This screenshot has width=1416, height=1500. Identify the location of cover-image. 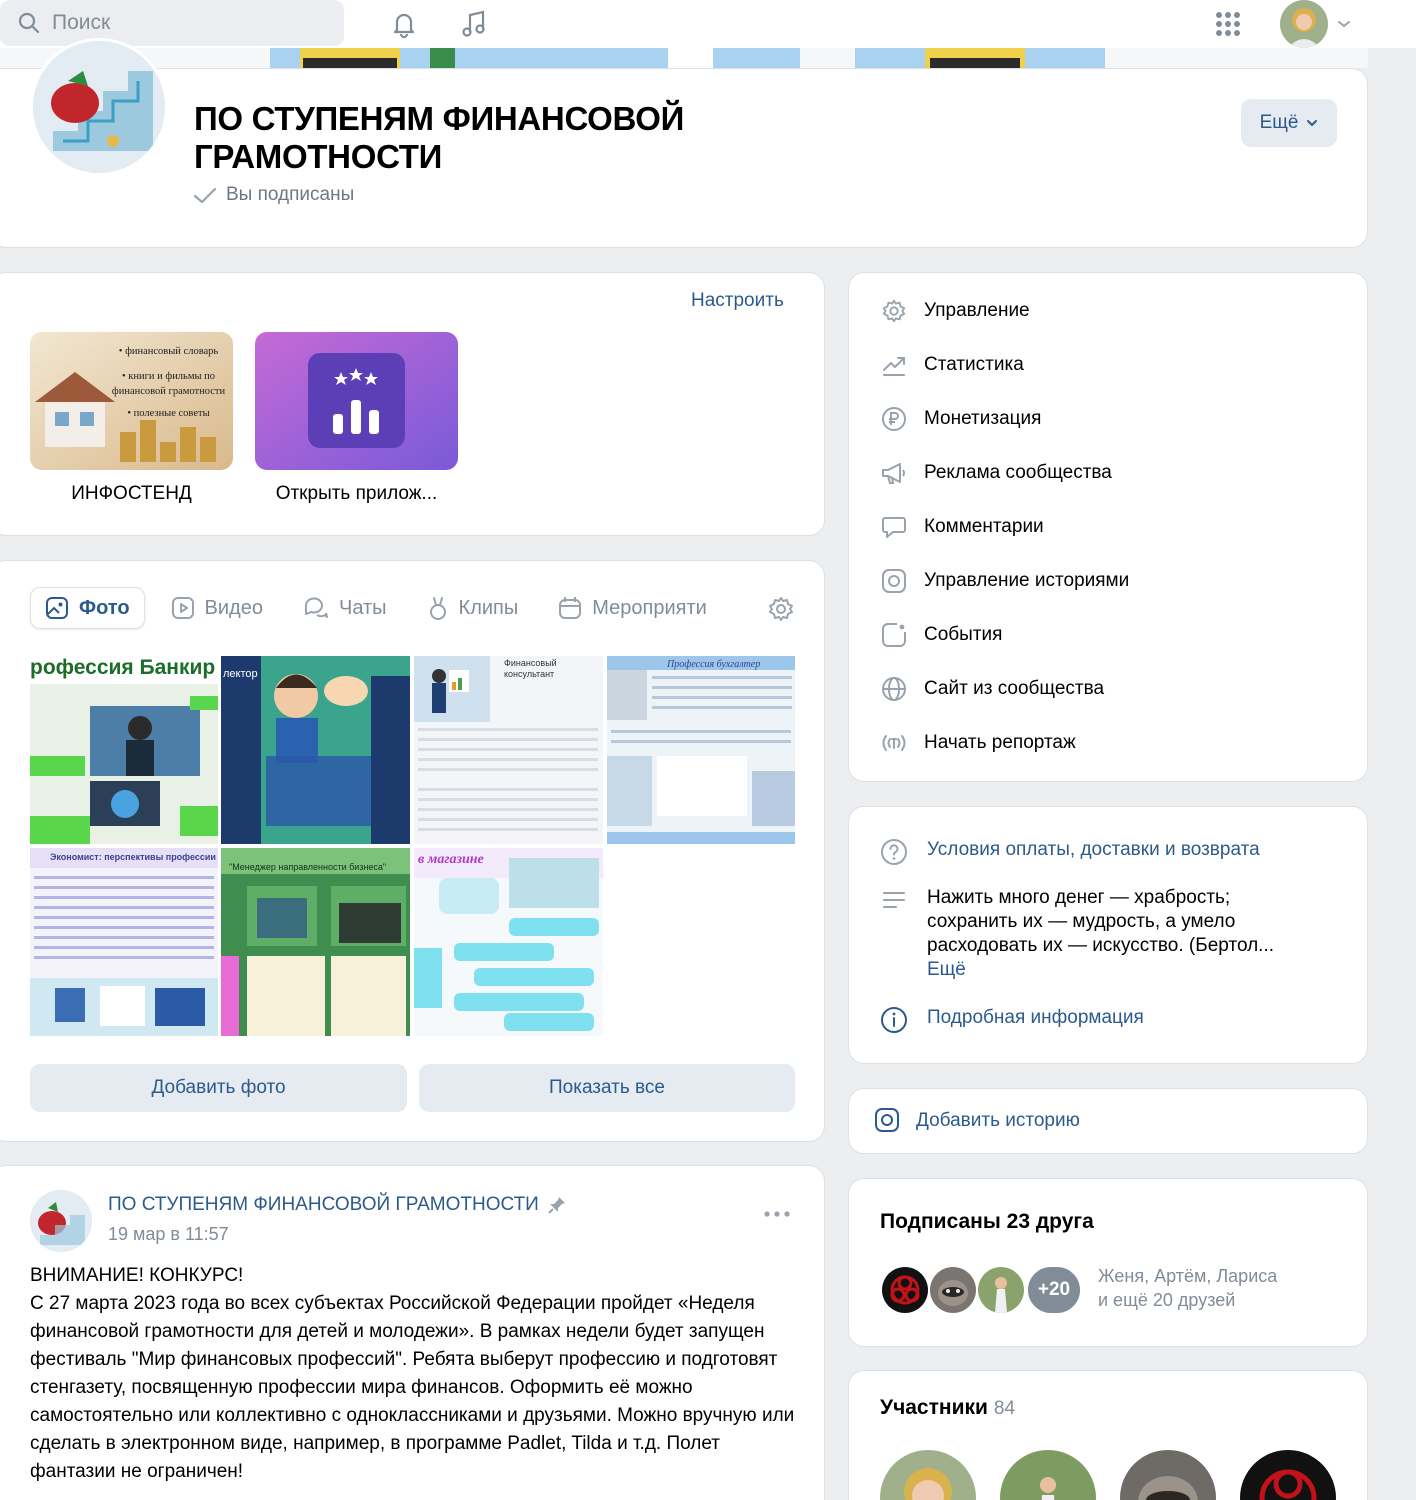
(684, 58).